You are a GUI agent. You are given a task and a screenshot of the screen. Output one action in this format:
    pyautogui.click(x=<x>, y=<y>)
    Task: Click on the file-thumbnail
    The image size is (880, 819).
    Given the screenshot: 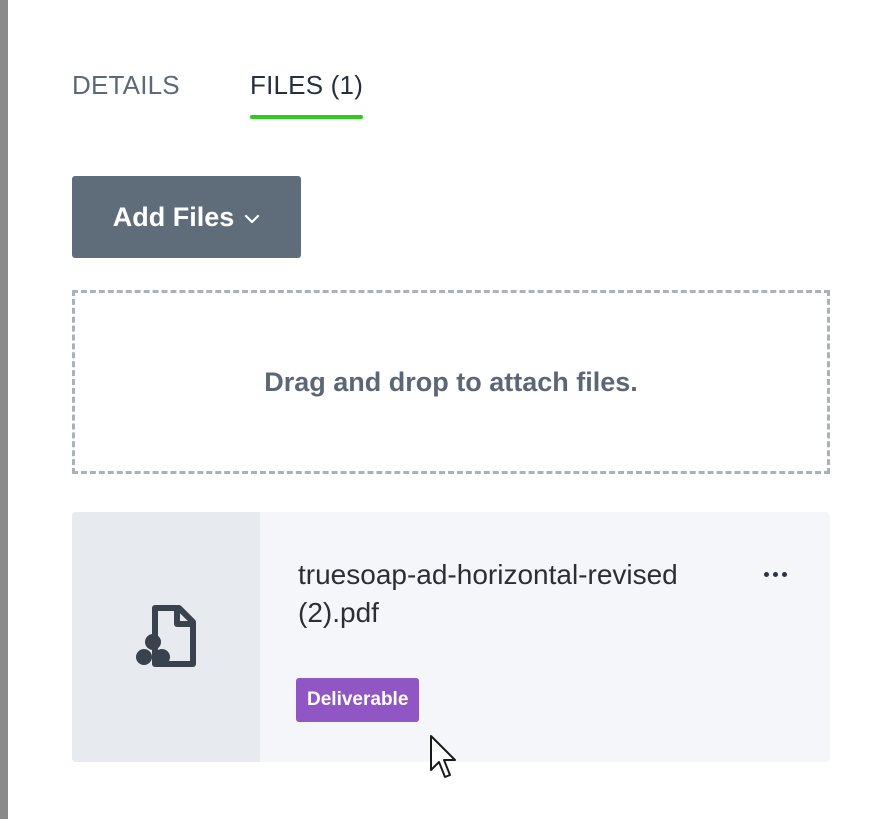 What is the action you would take?
    pyautogui.click(x=166, y=637)
    